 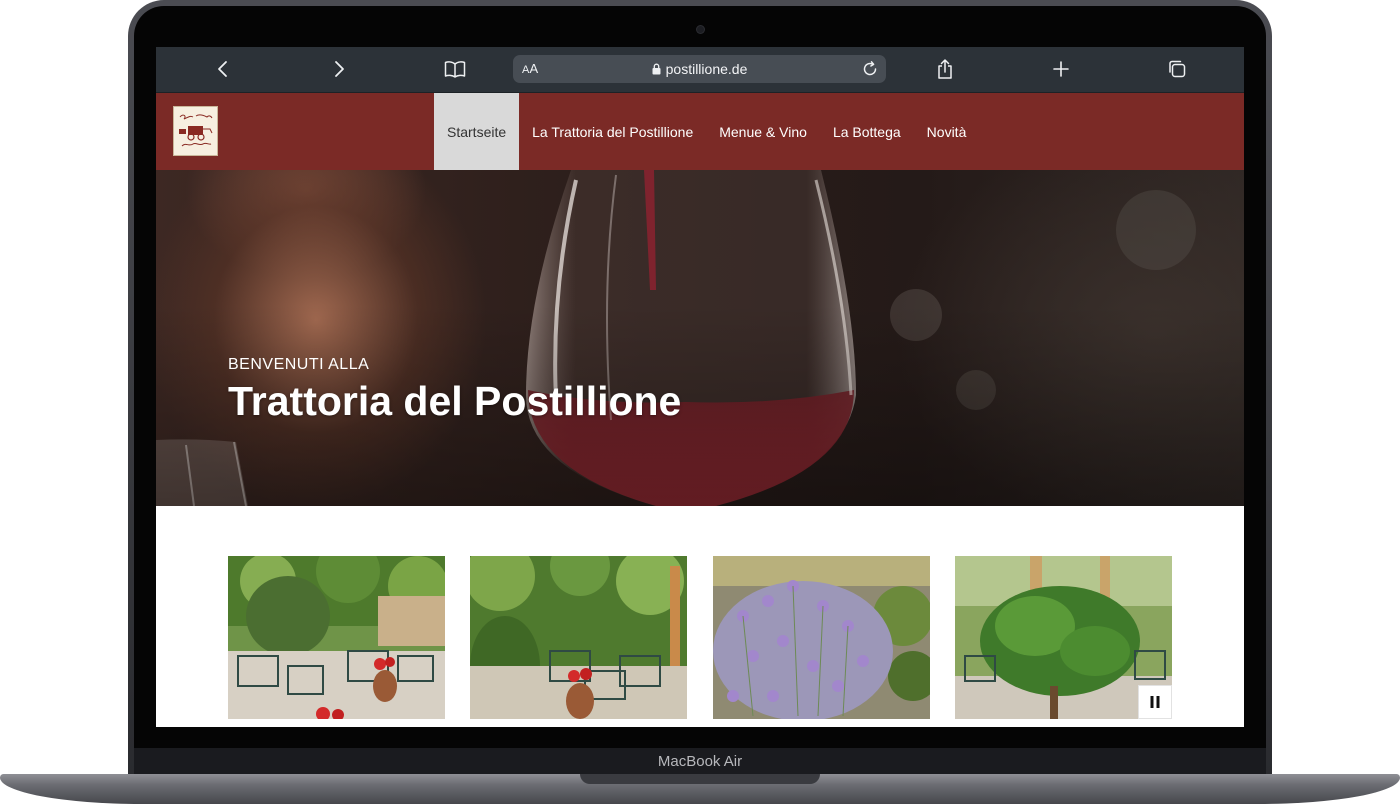 I want to click on photo-gallery, so click(x=700, y=637).